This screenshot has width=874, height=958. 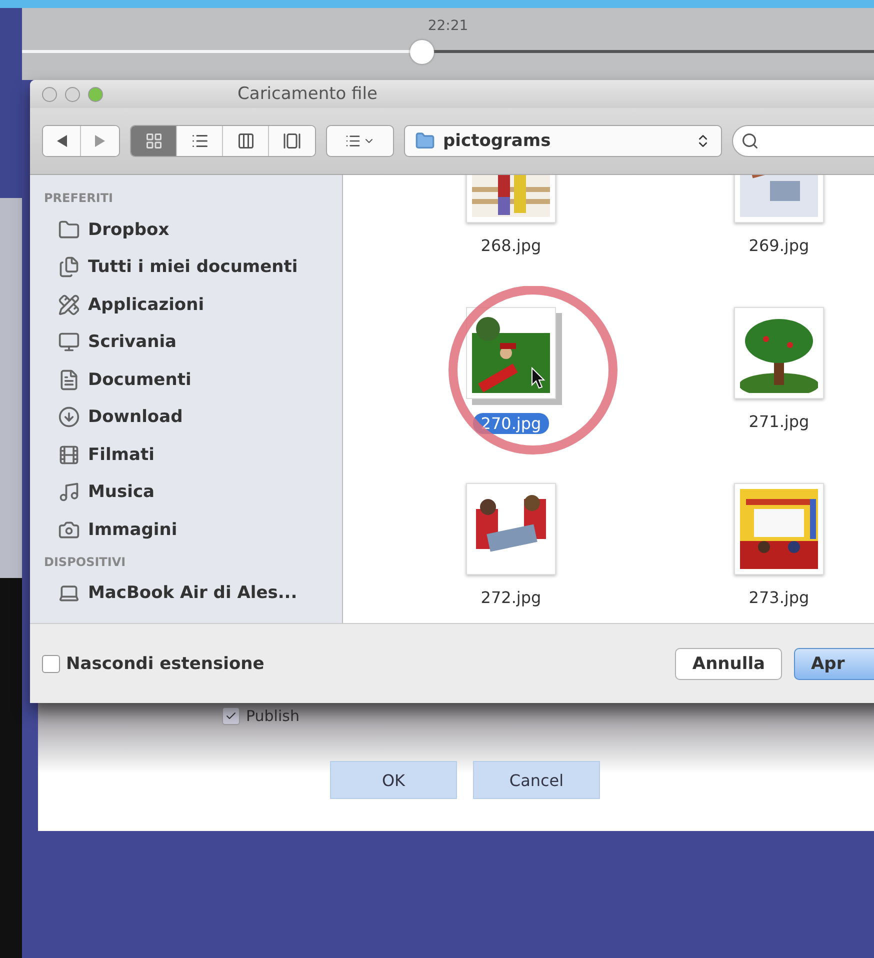 I want to click on arrange-button, so click(x=360, y=141).